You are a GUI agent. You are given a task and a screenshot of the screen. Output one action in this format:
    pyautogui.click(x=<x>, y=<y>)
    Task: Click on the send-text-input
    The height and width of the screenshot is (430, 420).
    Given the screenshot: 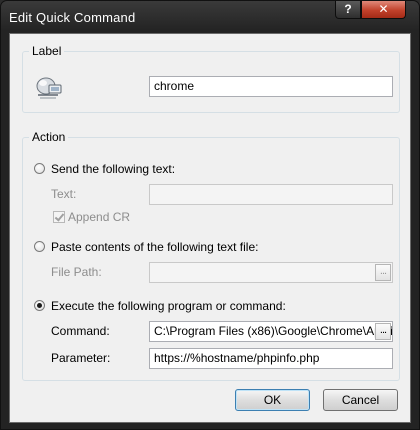 What is the action you would take?
    pyautogui.click(x=271, y=194)
    